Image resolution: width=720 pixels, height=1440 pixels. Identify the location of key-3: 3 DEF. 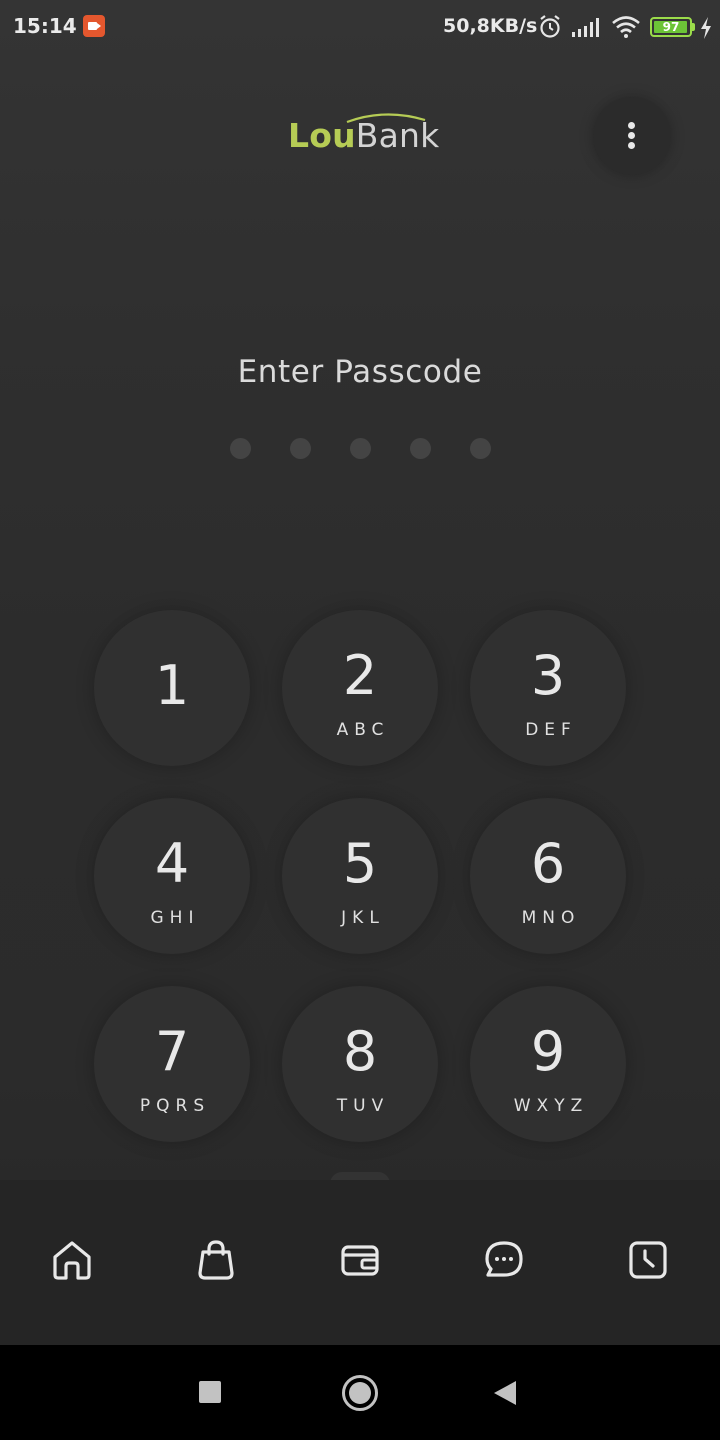
(548, 688).